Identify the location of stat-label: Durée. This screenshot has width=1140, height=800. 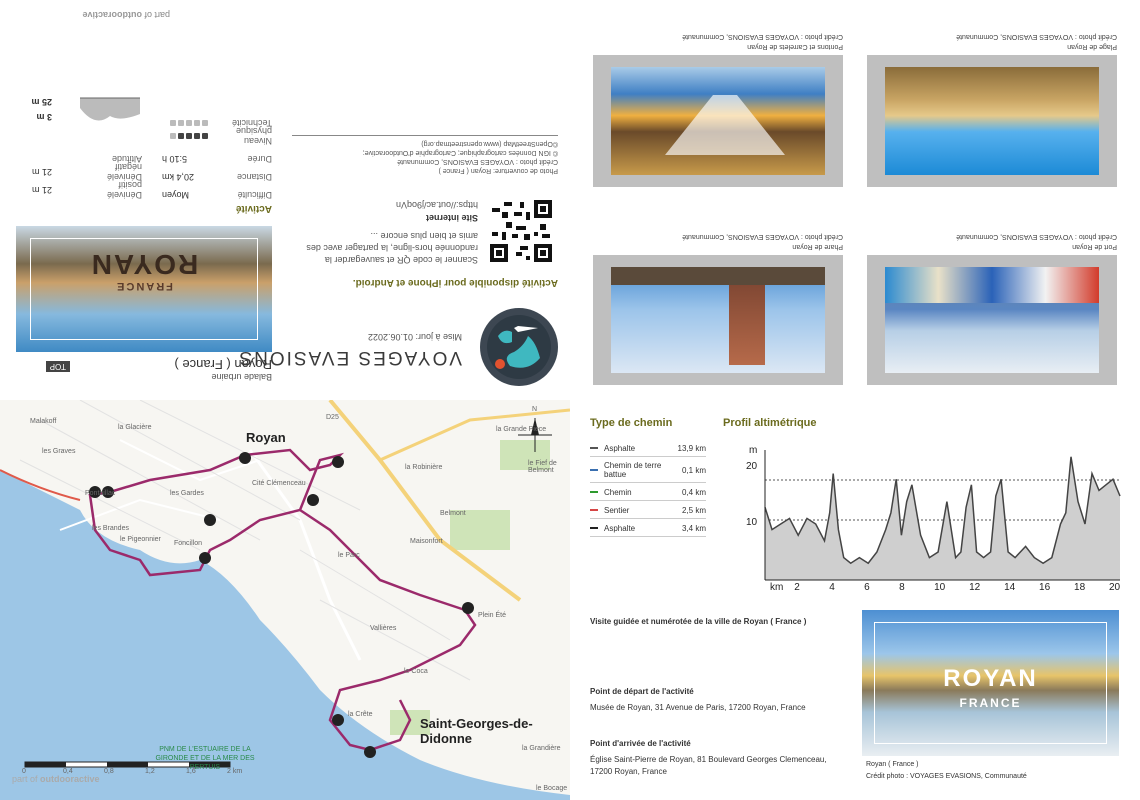
(259, 159).